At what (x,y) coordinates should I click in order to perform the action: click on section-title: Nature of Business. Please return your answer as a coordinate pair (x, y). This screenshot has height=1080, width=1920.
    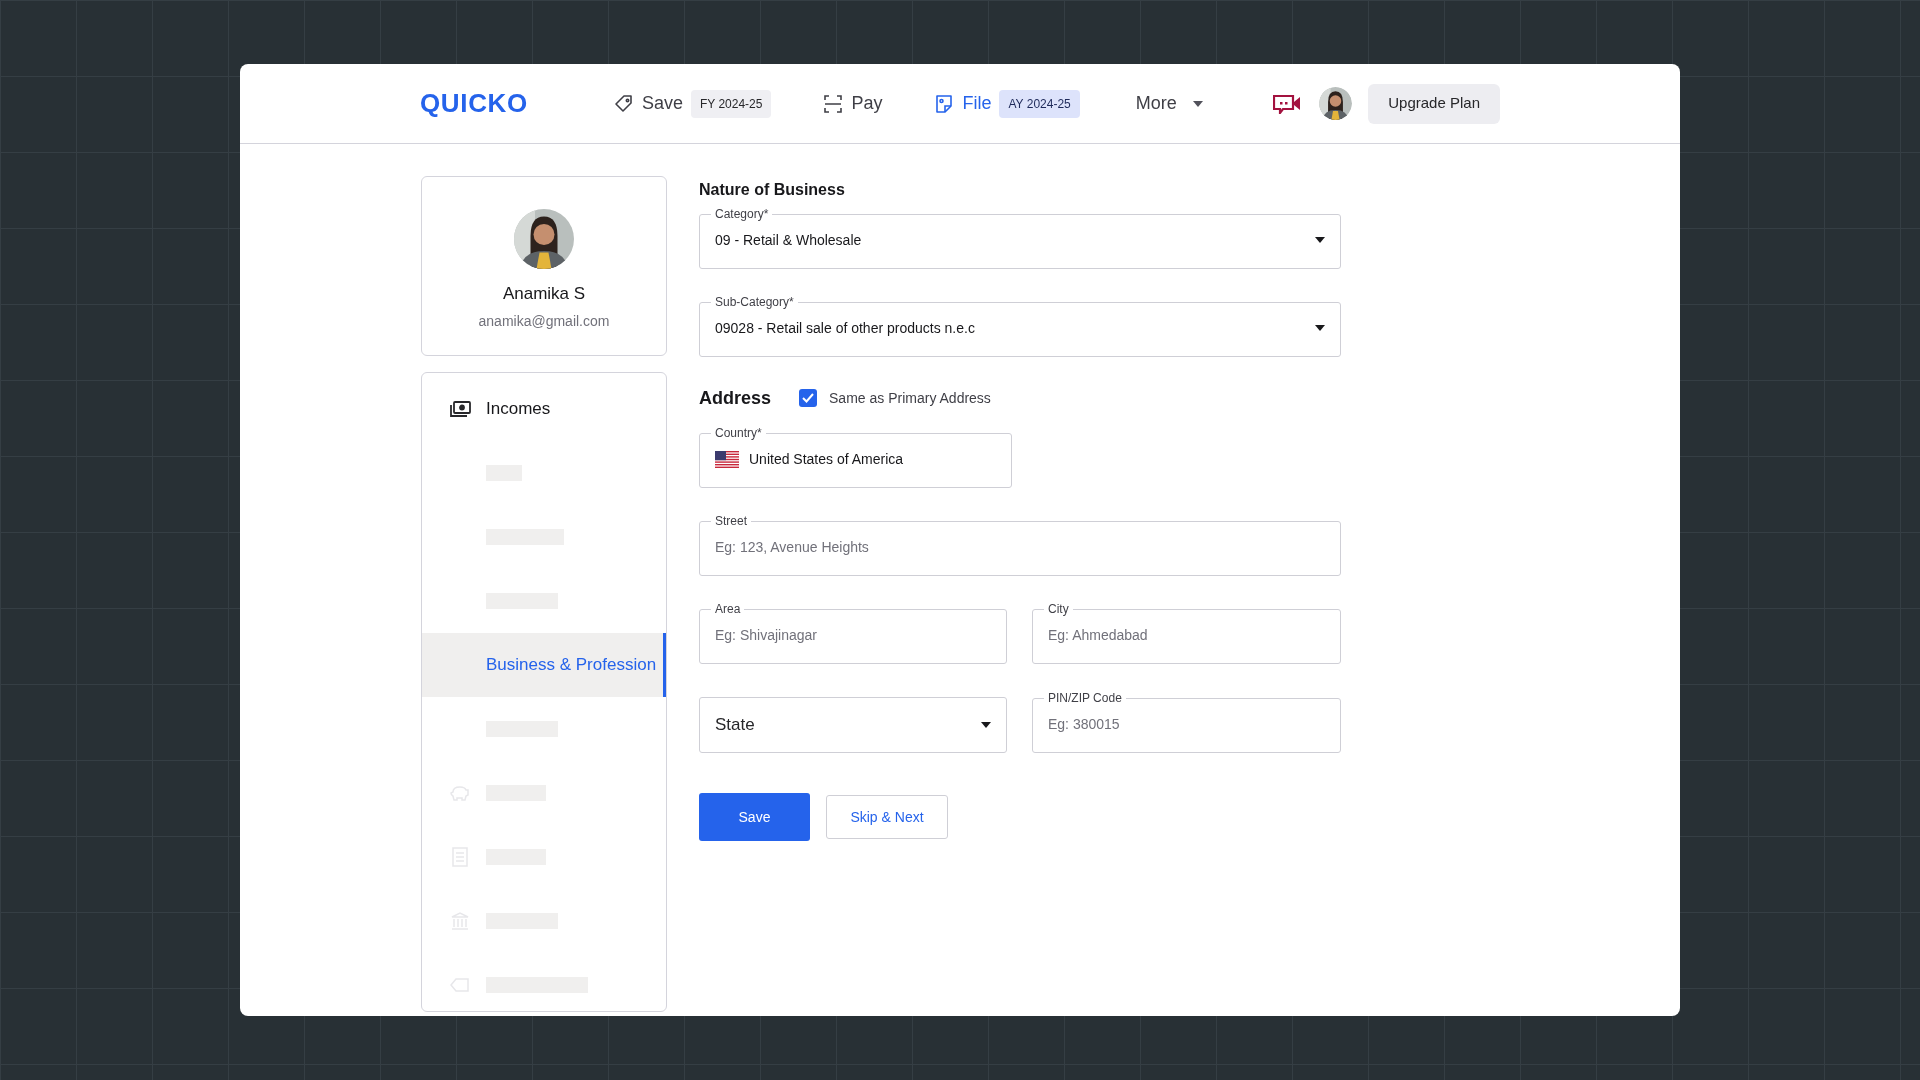
    Looking at the image, I should click on (772, 190).